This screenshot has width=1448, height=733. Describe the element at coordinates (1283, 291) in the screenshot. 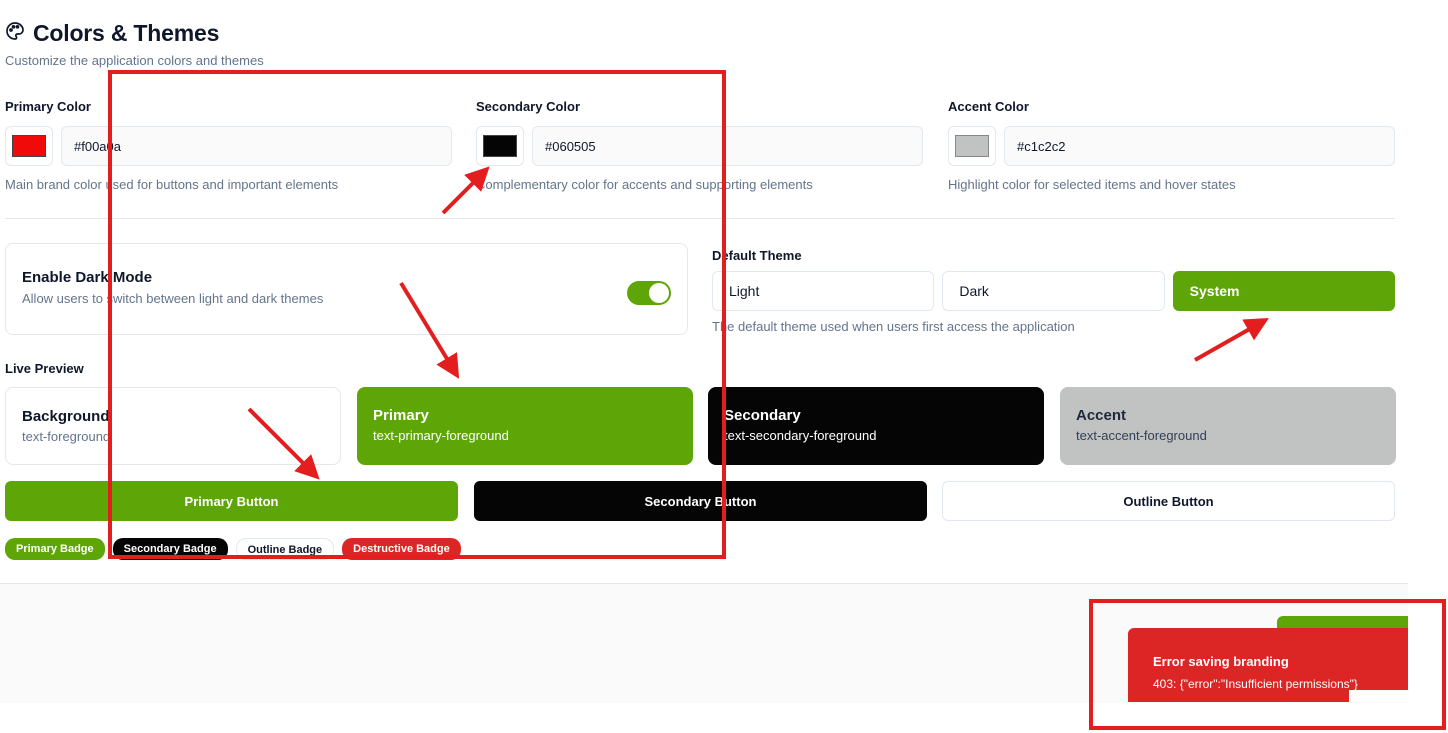

I see `theme-option-system: System` at that location.